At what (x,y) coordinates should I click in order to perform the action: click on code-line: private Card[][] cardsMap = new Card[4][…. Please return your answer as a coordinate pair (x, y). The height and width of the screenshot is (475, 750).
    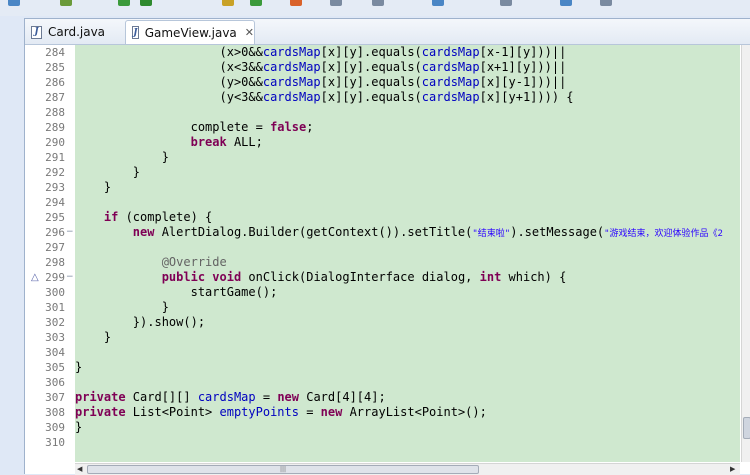
    Looking at the image, I should click on (407, 397).